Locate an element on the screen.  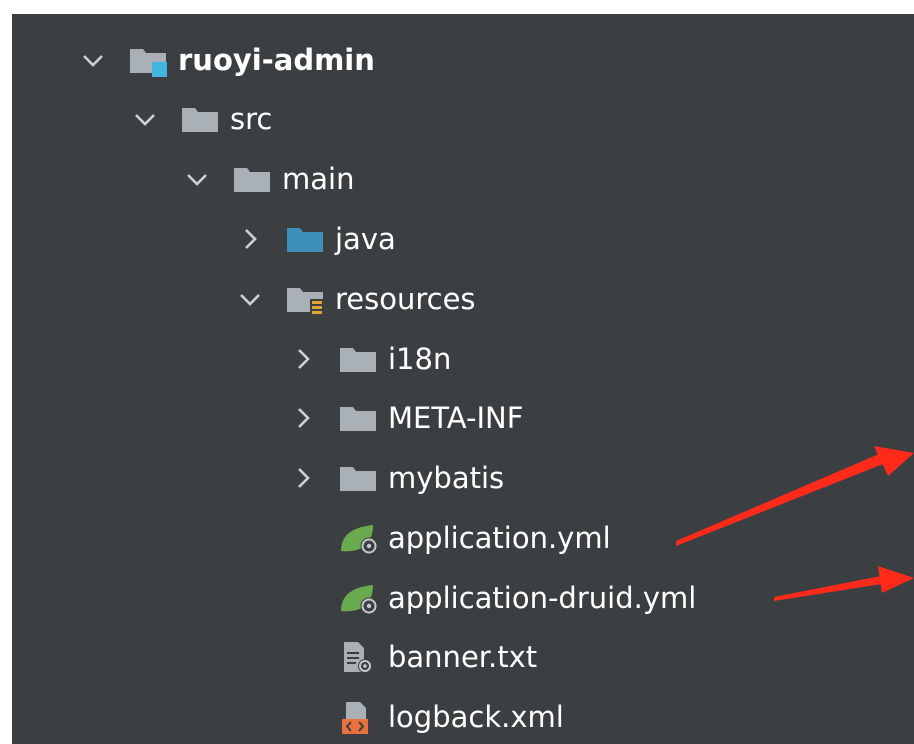
tree-item-label: i18n is located at coordinates (420, 359).